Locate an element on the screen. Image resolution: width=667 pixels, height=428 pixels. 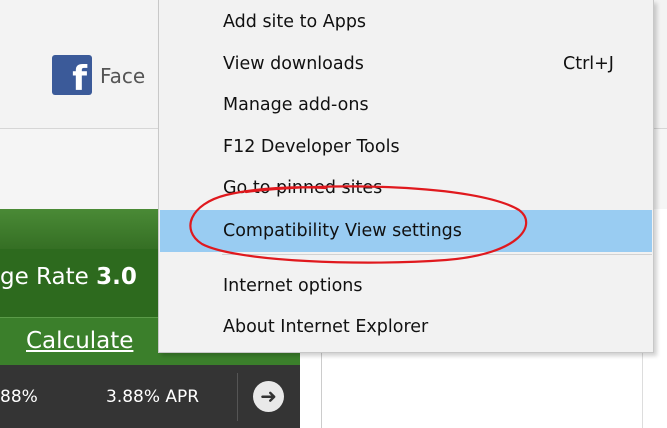
menu-separator is located at coordinates (437, 254).